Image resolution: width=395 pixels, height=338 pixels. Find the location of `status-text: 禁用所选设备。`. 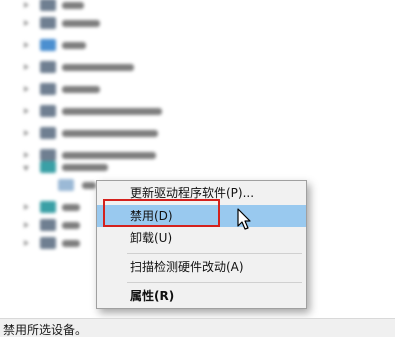

status-text: 禁用所选设备。 is located at coordinates (45, 330).